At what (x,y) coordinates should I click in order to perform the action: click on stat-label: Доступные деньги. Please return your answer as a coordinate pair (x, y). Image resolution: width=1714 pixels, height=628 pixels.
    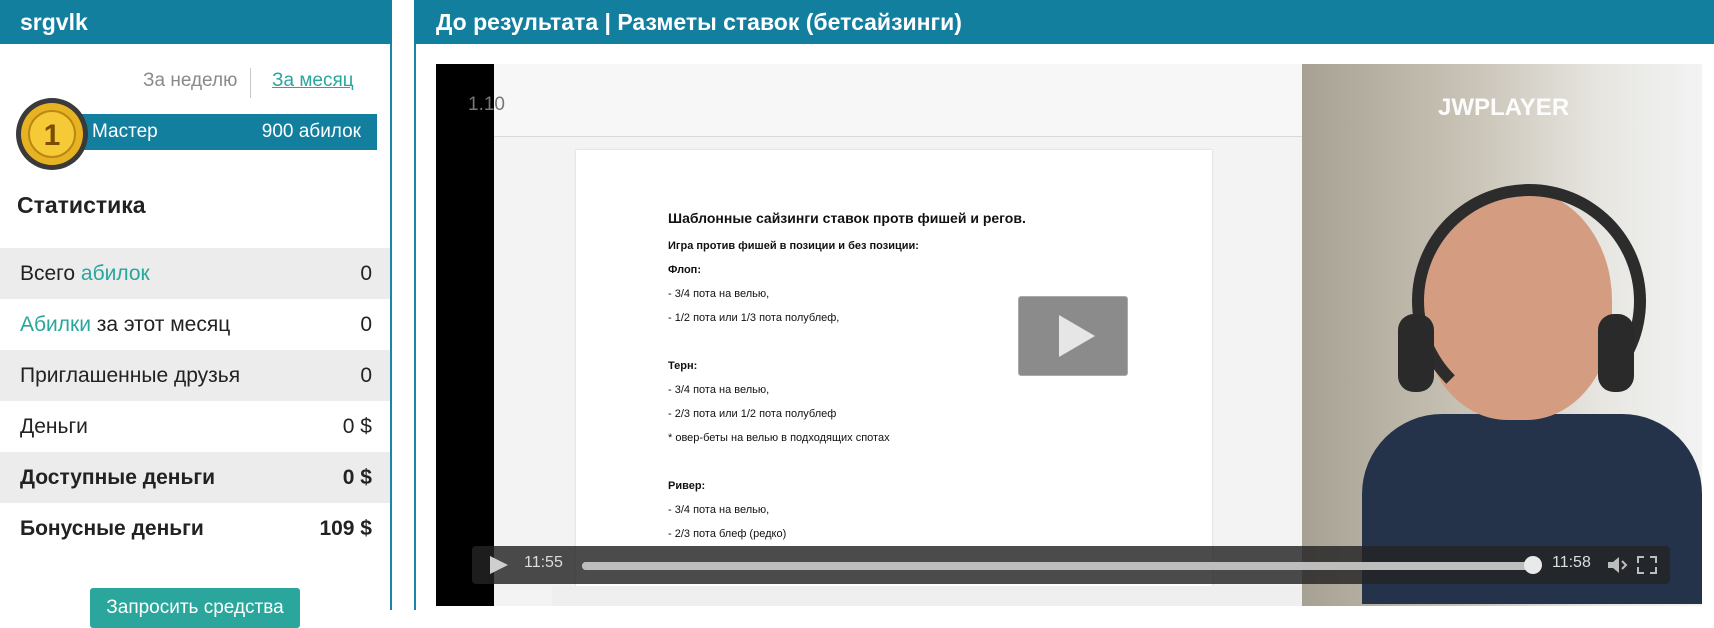
    Looking at the image, I should click on (118, 477).